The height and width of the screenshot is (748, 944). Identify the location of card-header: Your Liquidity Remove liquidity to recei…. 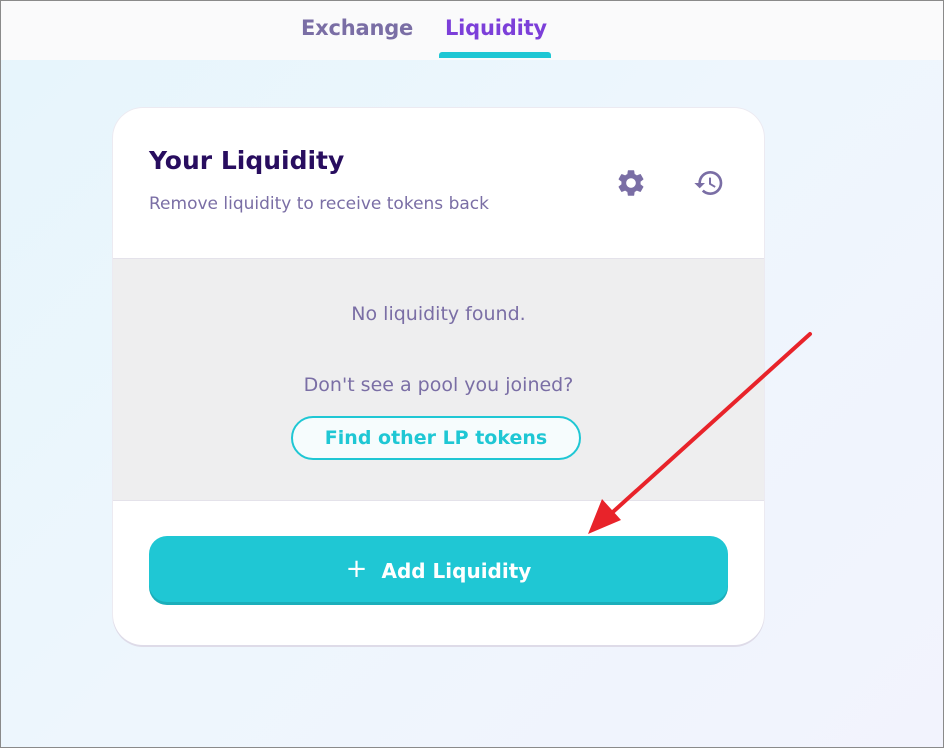
(438, 183).